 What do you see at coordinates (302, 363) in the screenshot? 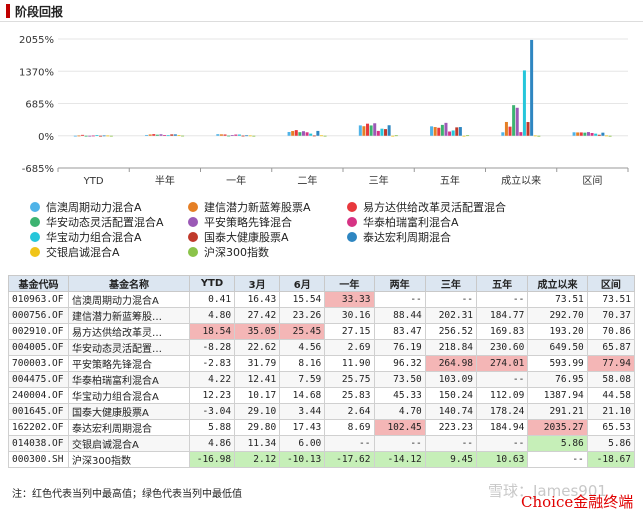
I see `table-cell: 8.16` at bounding box center [302, 363].